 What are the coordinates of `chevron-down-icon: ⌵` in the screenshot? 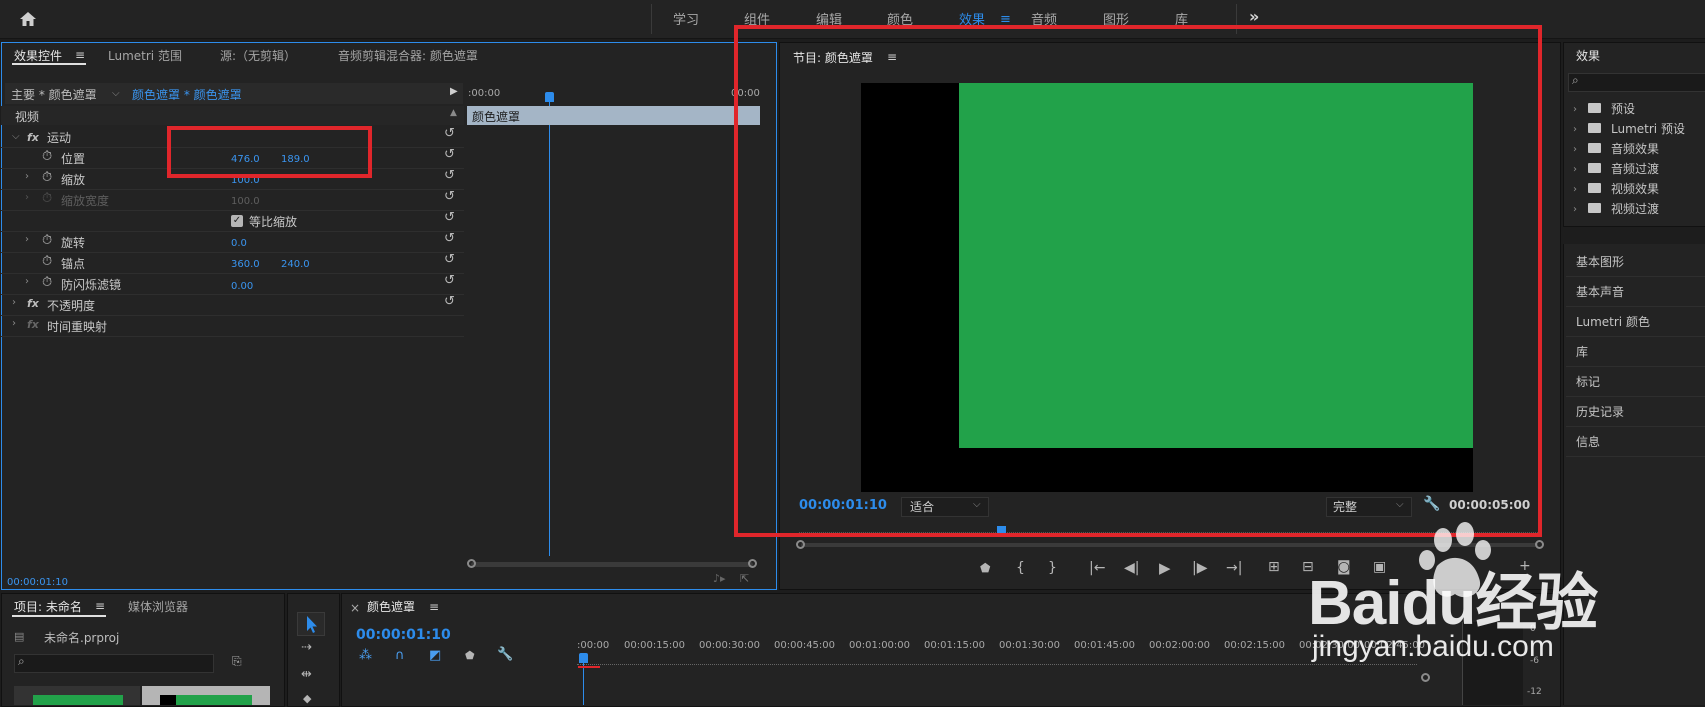 It's located at (116, 93).